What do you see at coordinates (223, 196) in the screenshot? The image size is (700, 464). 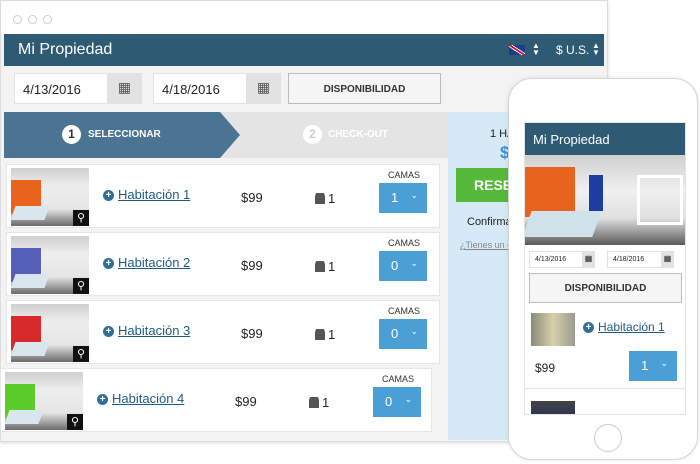 I see `room-row: ⚲ + Habitación 1 $99 1 CAMAS 1 ⌄` at bounding box center [223, 196].